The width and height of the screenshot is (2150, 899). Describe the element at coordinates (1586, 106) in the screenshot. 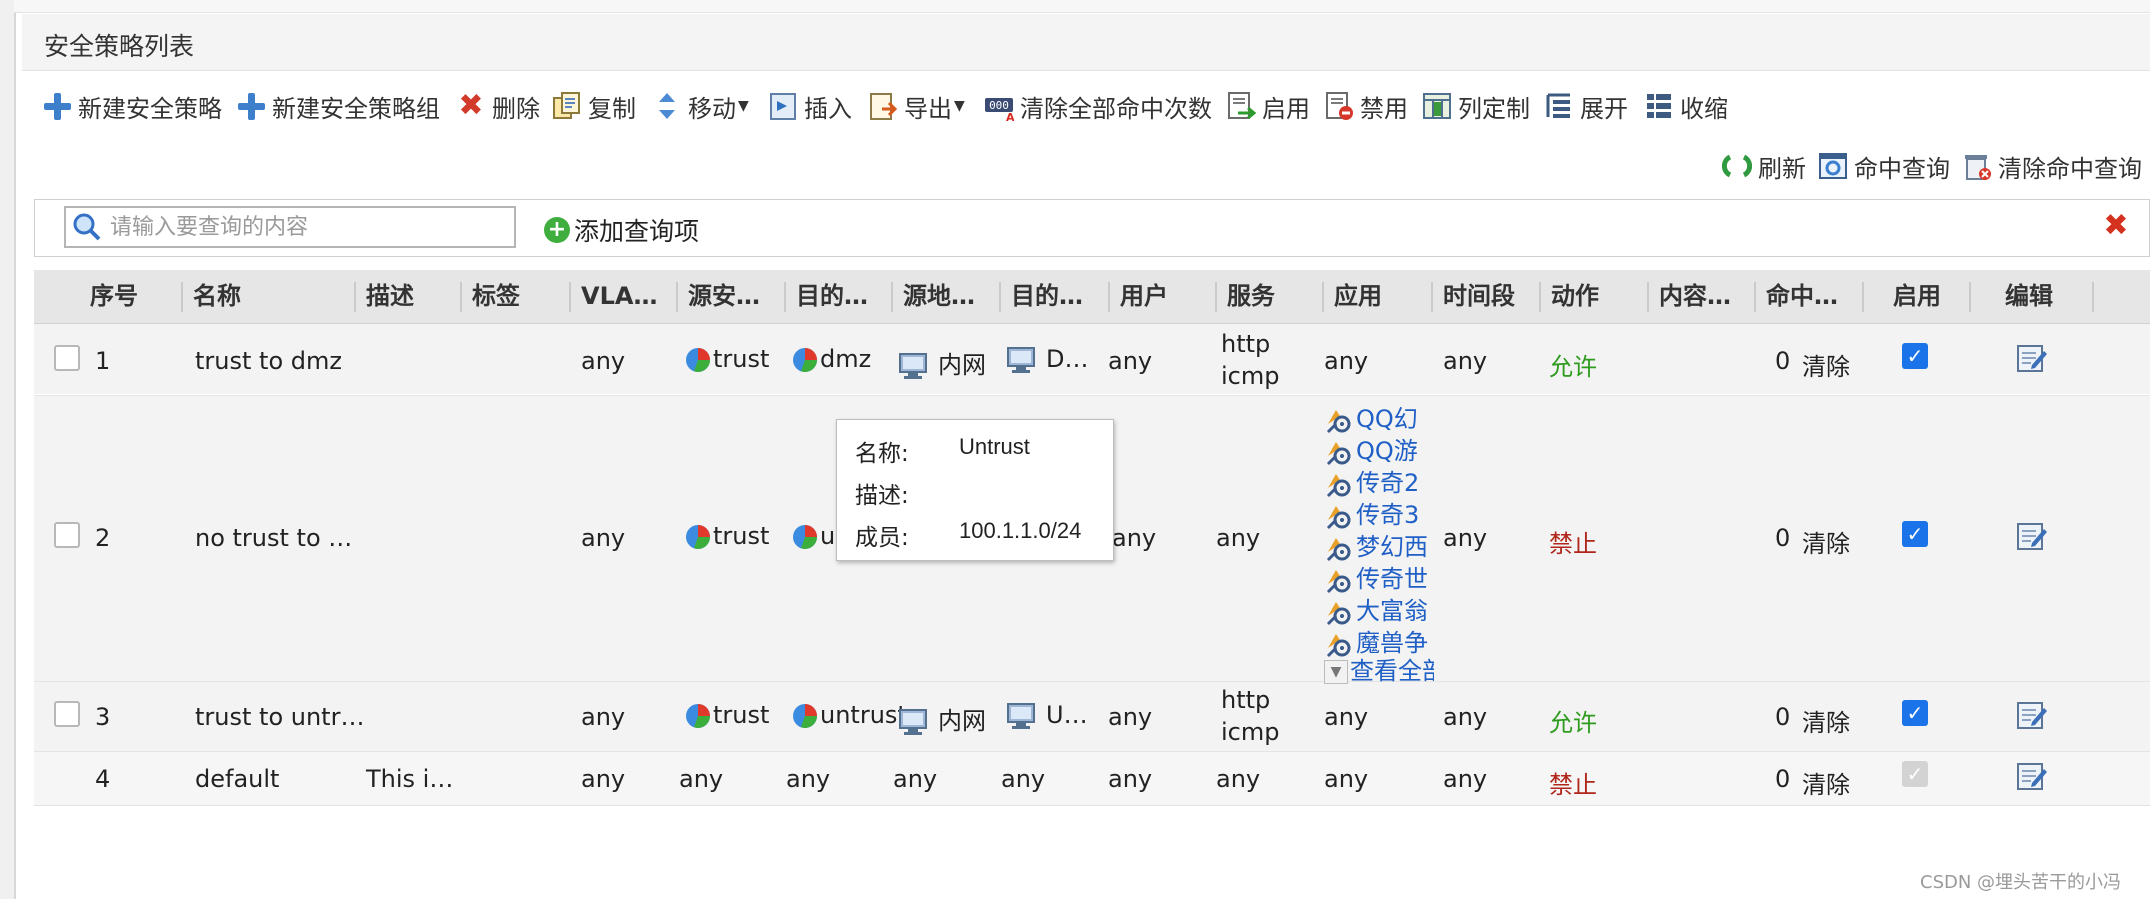

I see `expand-button: 展开` at that location.